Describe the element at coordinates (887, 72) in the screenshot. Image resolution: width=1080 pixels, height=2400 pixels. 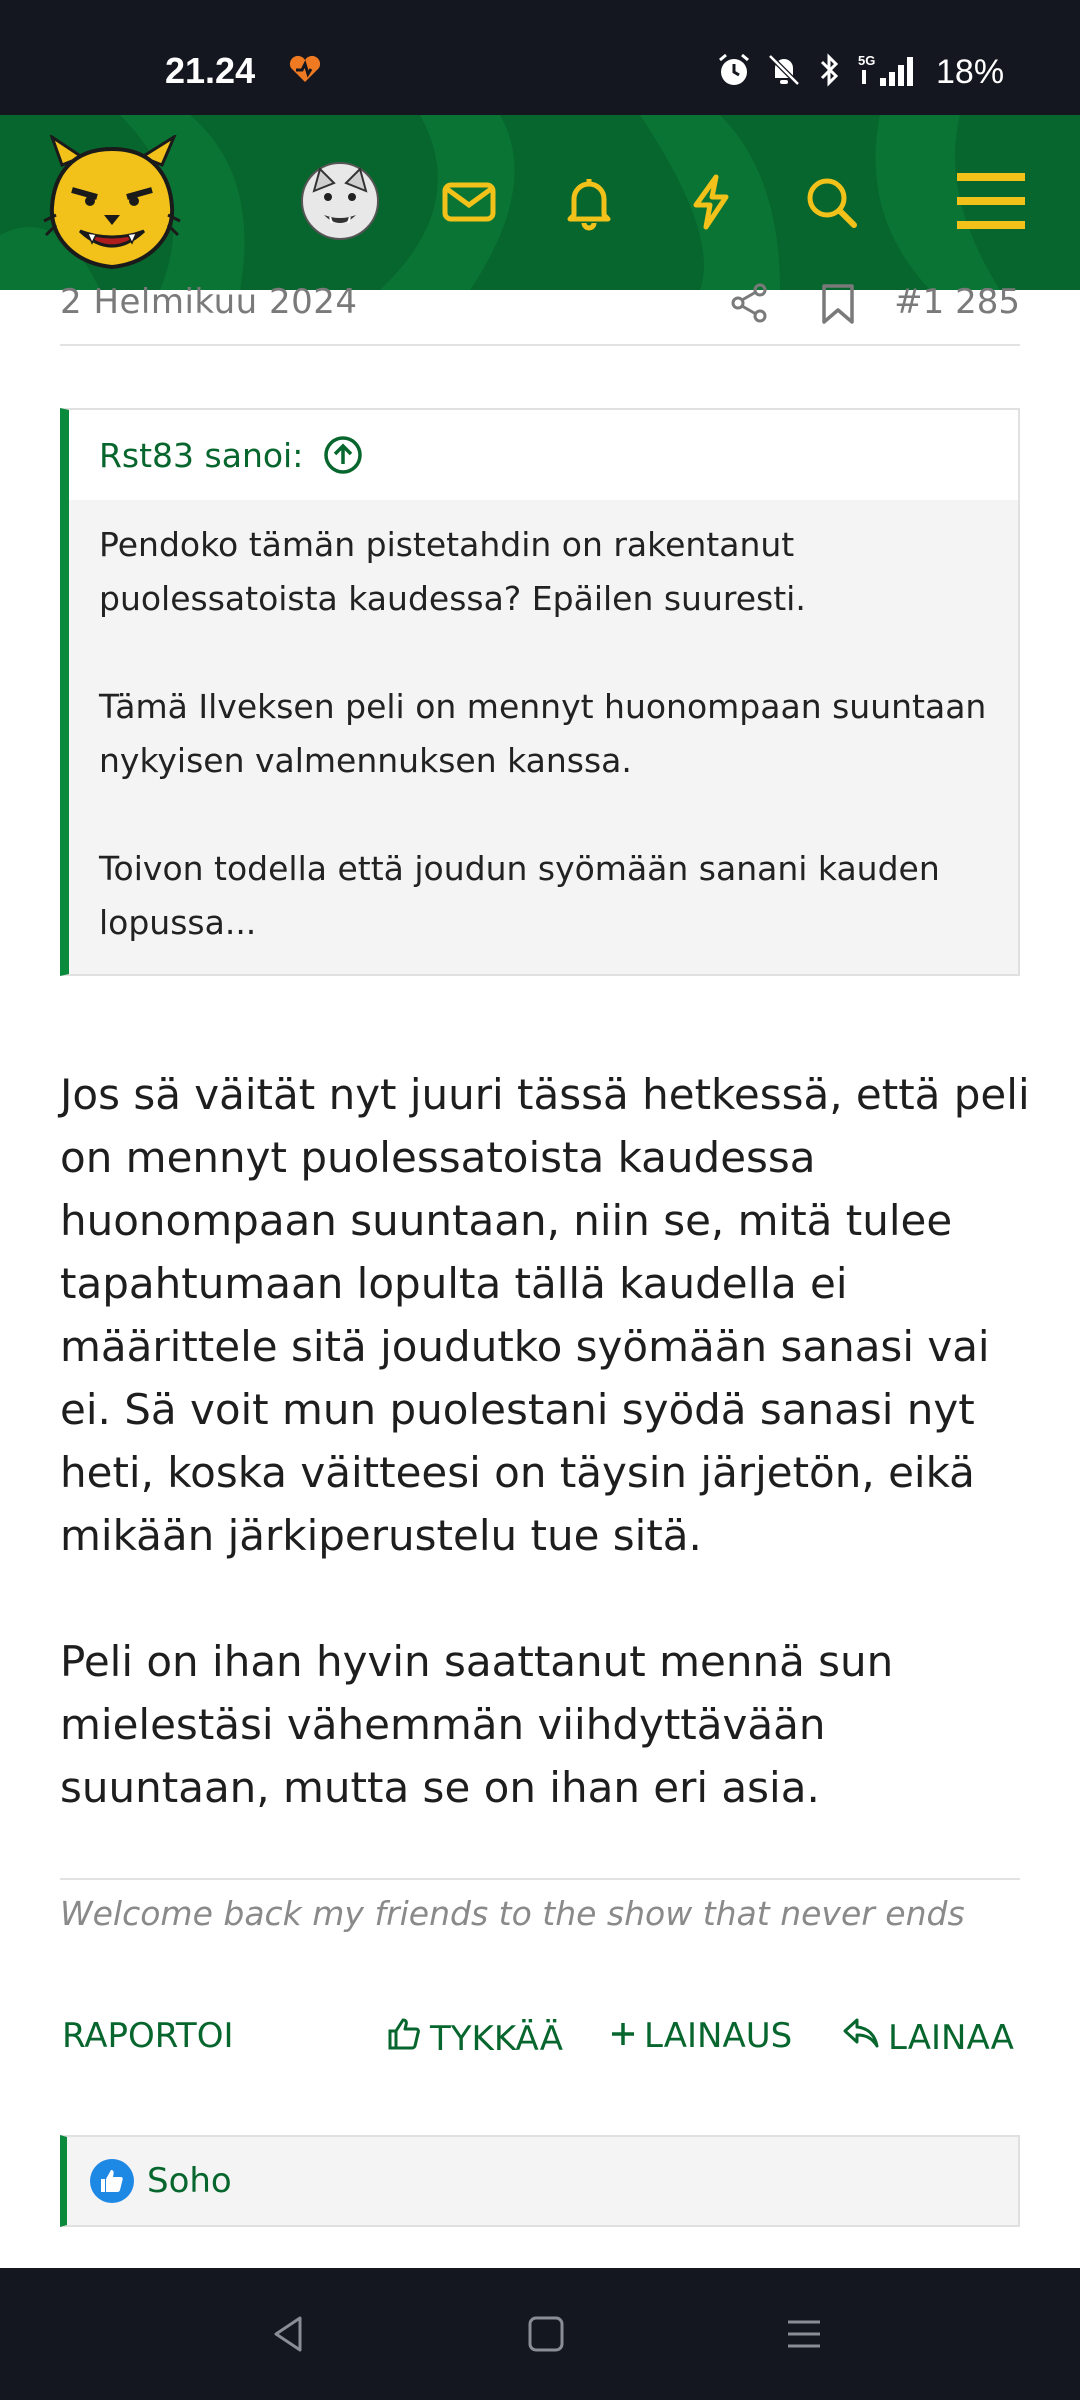
I see `5g-icon: 5G` at that location.